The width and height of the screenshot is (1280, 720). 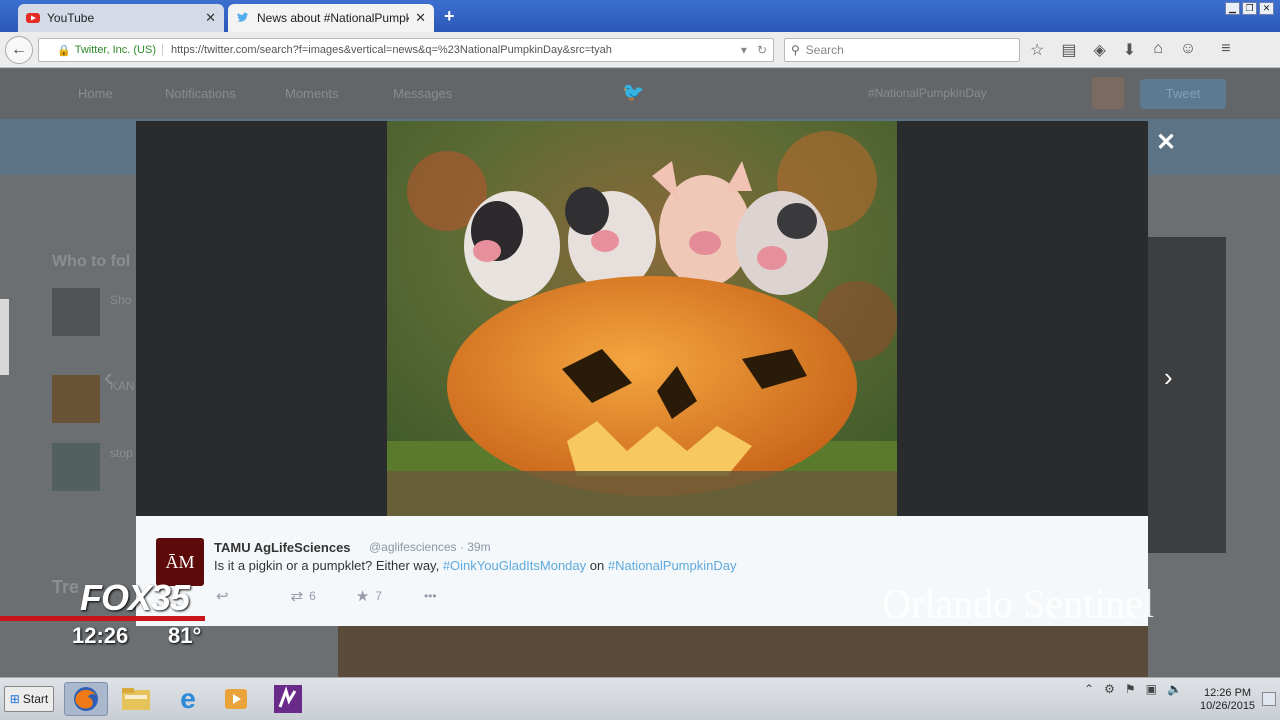 What do you see at coordinates (1232, 8) in the screenshot?
I see `minimize-icon: ▁` at bounding box center [1232, 8].